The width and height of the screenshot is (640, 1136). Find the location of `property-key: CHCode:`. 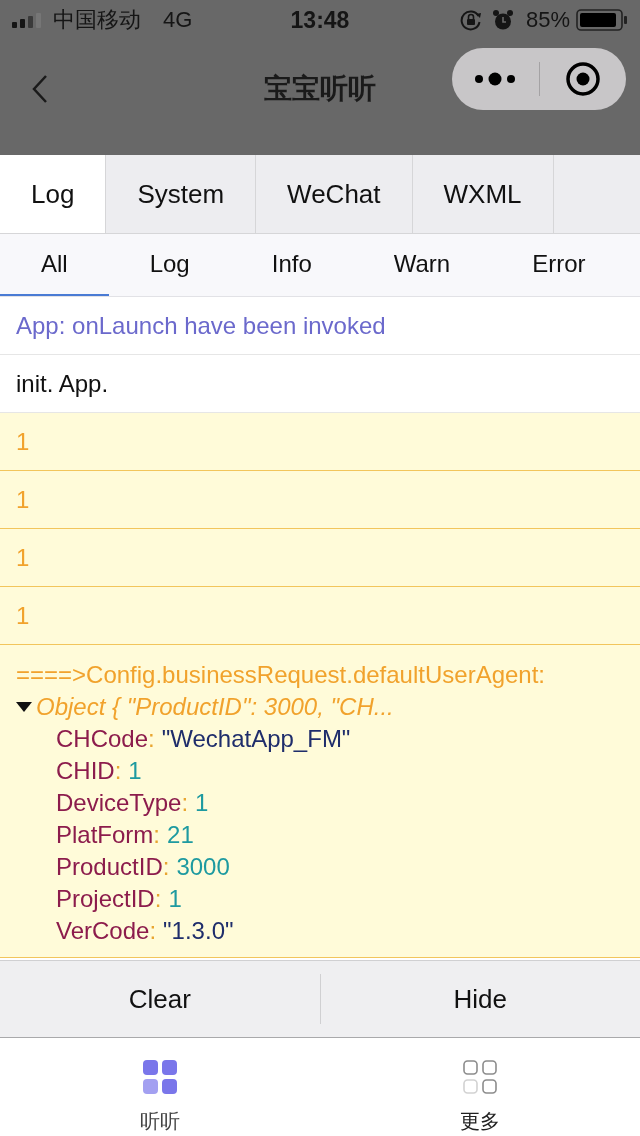

property-key: CHCode: is located at coordinates (105, 739).